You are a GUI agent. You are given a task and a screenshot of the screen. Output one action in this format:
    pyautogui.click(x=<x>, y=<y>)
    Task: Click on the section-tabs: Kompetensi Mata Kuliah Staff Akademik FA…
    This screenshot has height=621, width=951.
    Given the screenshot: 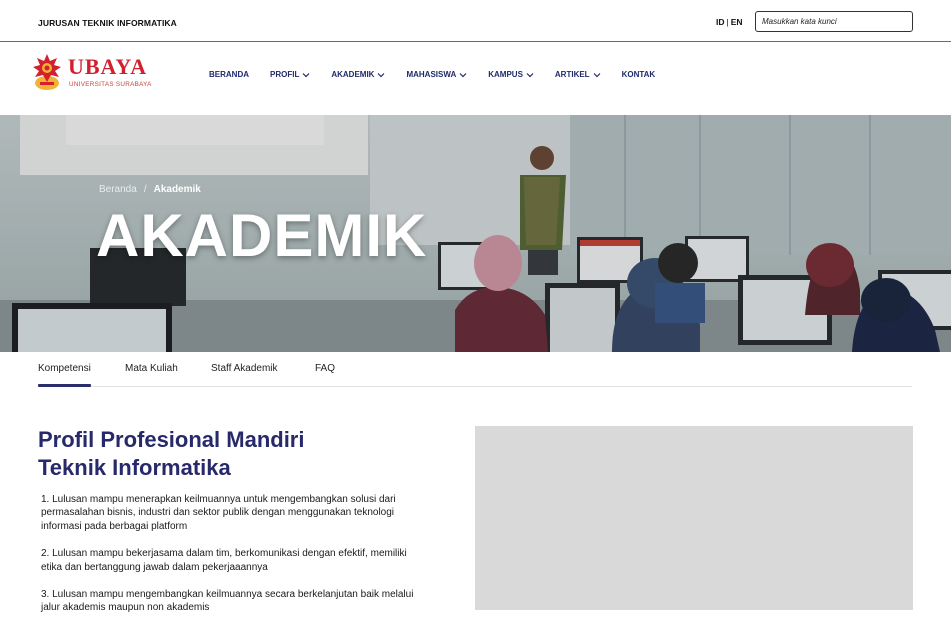 What is the action you would take?
    pyautogui.click(x=475, y=369)
    